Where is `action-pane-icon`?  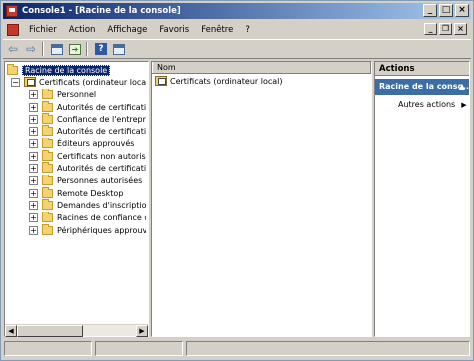
action-pane-icon is located at coordinates (119, 49).